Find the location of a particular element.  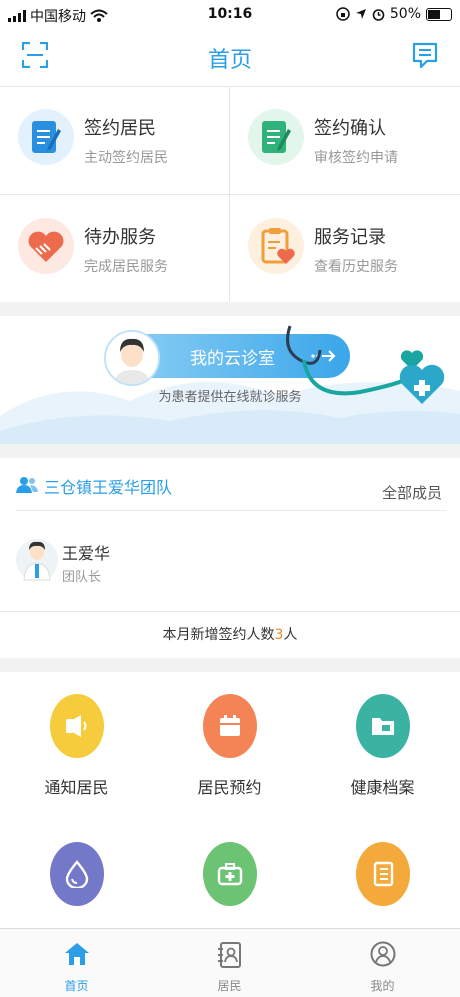

page-title: 首页 is located at coordinates (229, 60).